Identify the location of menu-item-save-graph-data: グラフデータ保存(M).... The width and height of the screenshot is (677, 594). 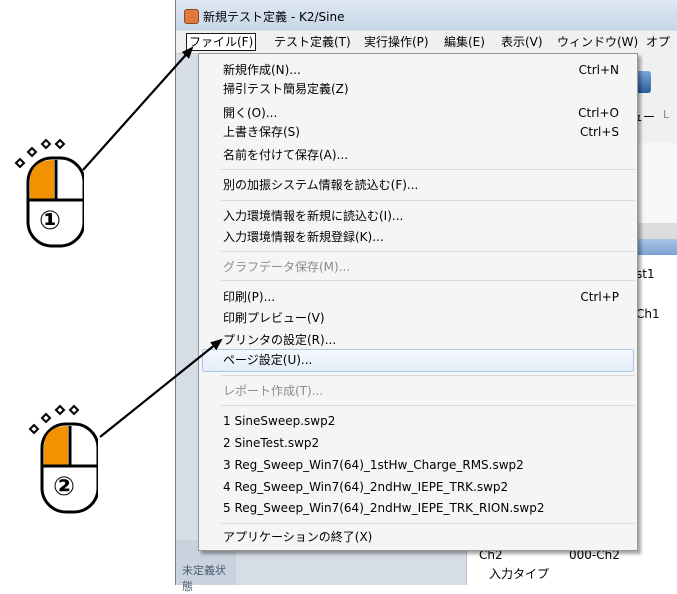
(287, 267).